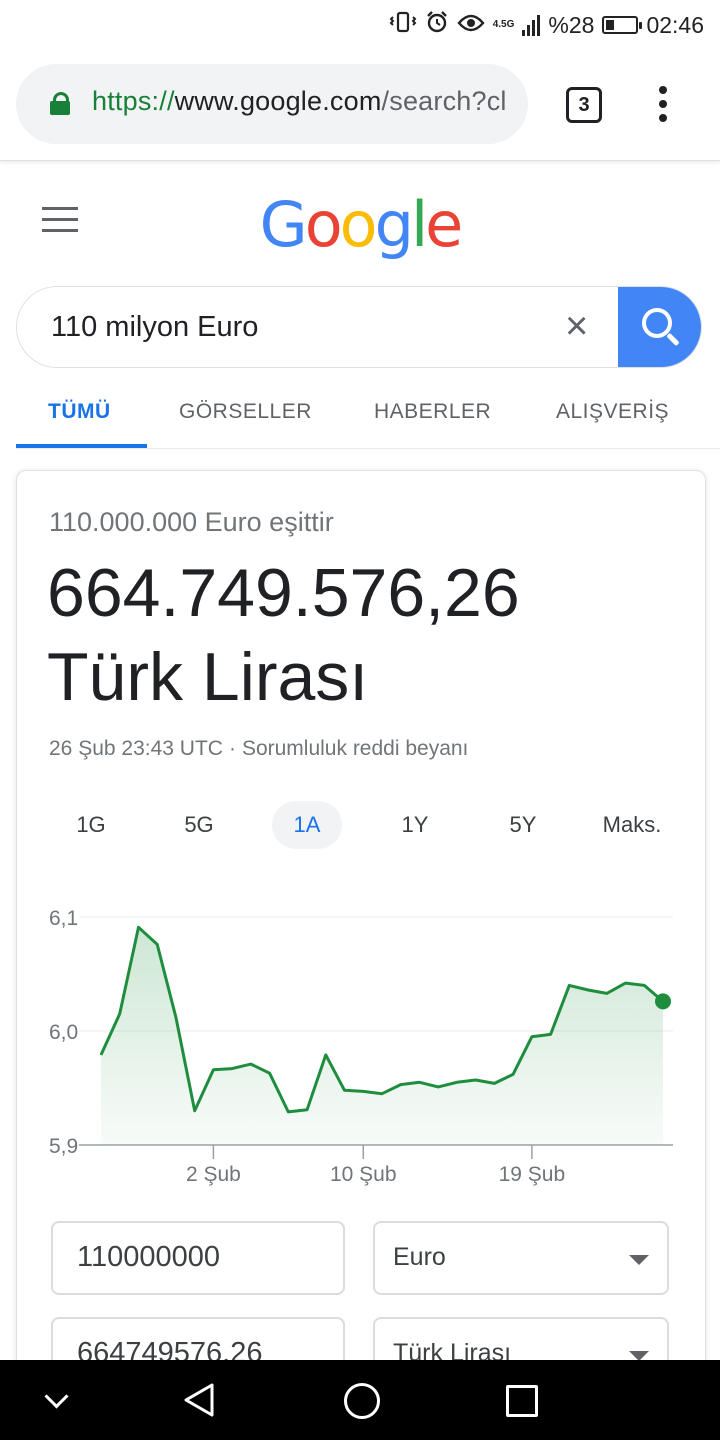  Describe the element at coordinates (208, 677) in the screenshot. I see `result-unit: Türk Lirası` at that location.